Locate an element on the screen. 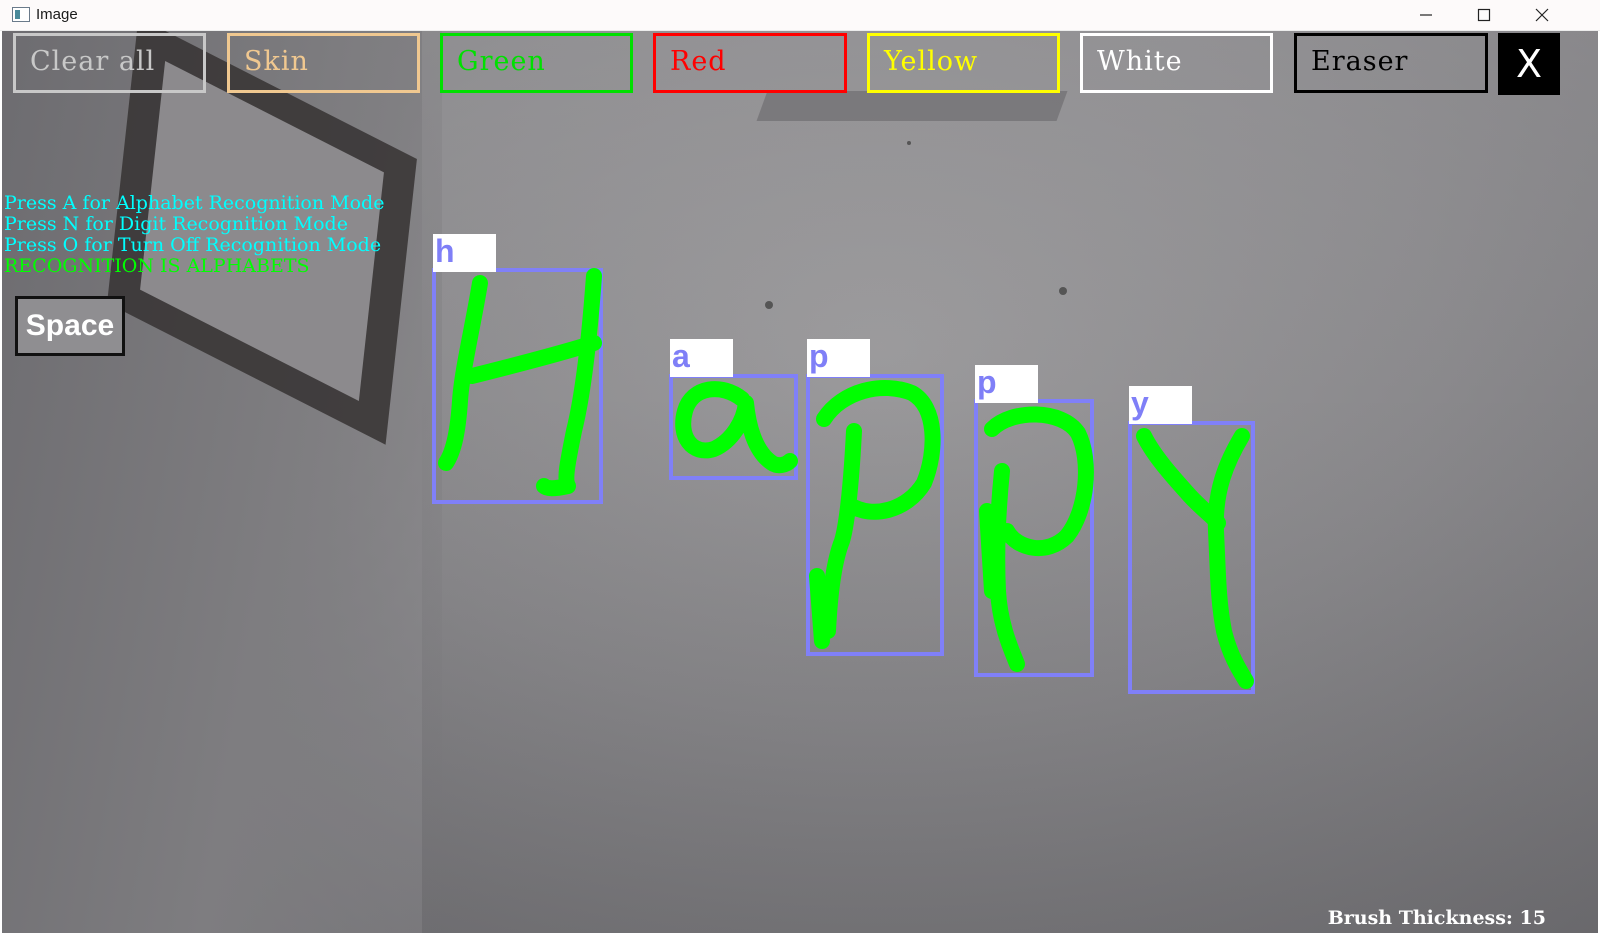 This screenshot has height=935, width=1600. maximize-icon is located at coordinates (1484, 15).